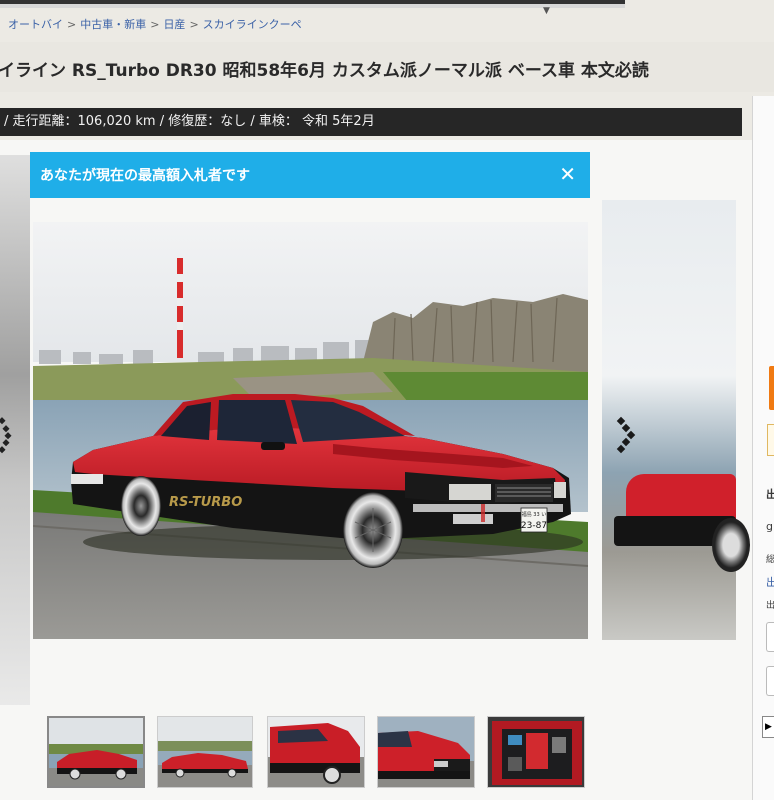 Image resolution: width=774 pixels, height=800 pixels. I want to click on rs-turbo-decal: RS-TURBO, so click(205, 502).